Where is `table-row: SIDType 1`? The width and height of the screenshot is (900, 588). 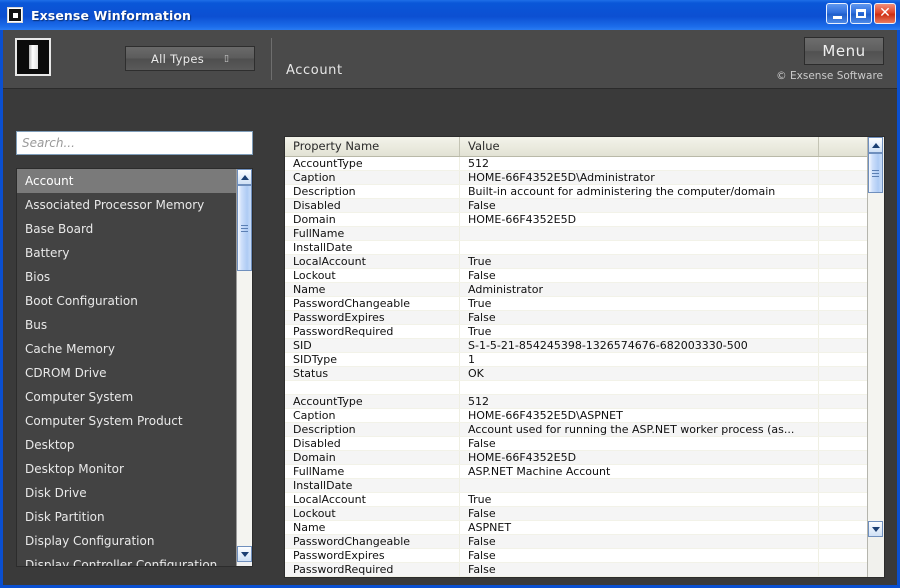 table-row: SIDType 1 is located at coordinates (577, 360).